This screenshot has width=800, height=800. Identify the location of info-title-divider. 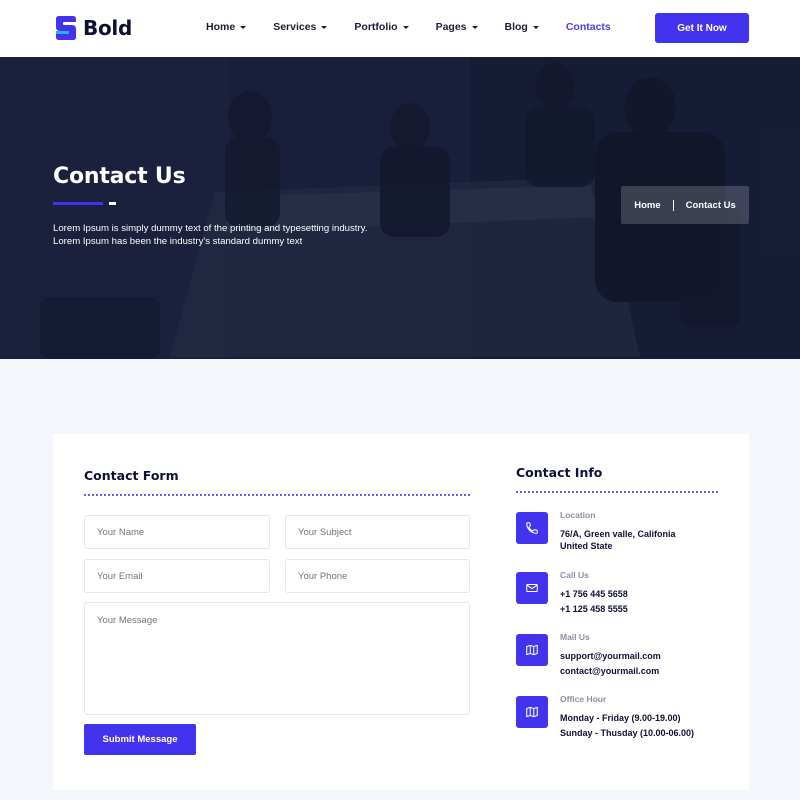
(617, 492).